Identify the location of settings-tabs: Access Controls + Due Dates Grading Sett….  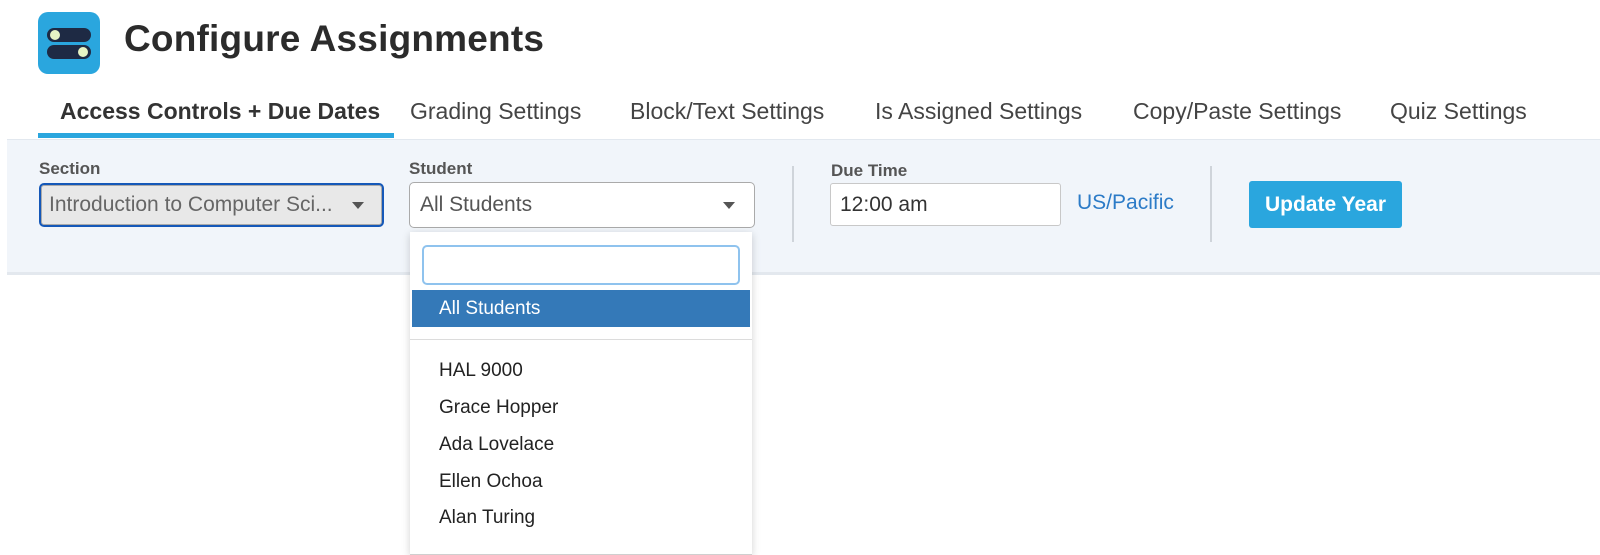
(819, 115).